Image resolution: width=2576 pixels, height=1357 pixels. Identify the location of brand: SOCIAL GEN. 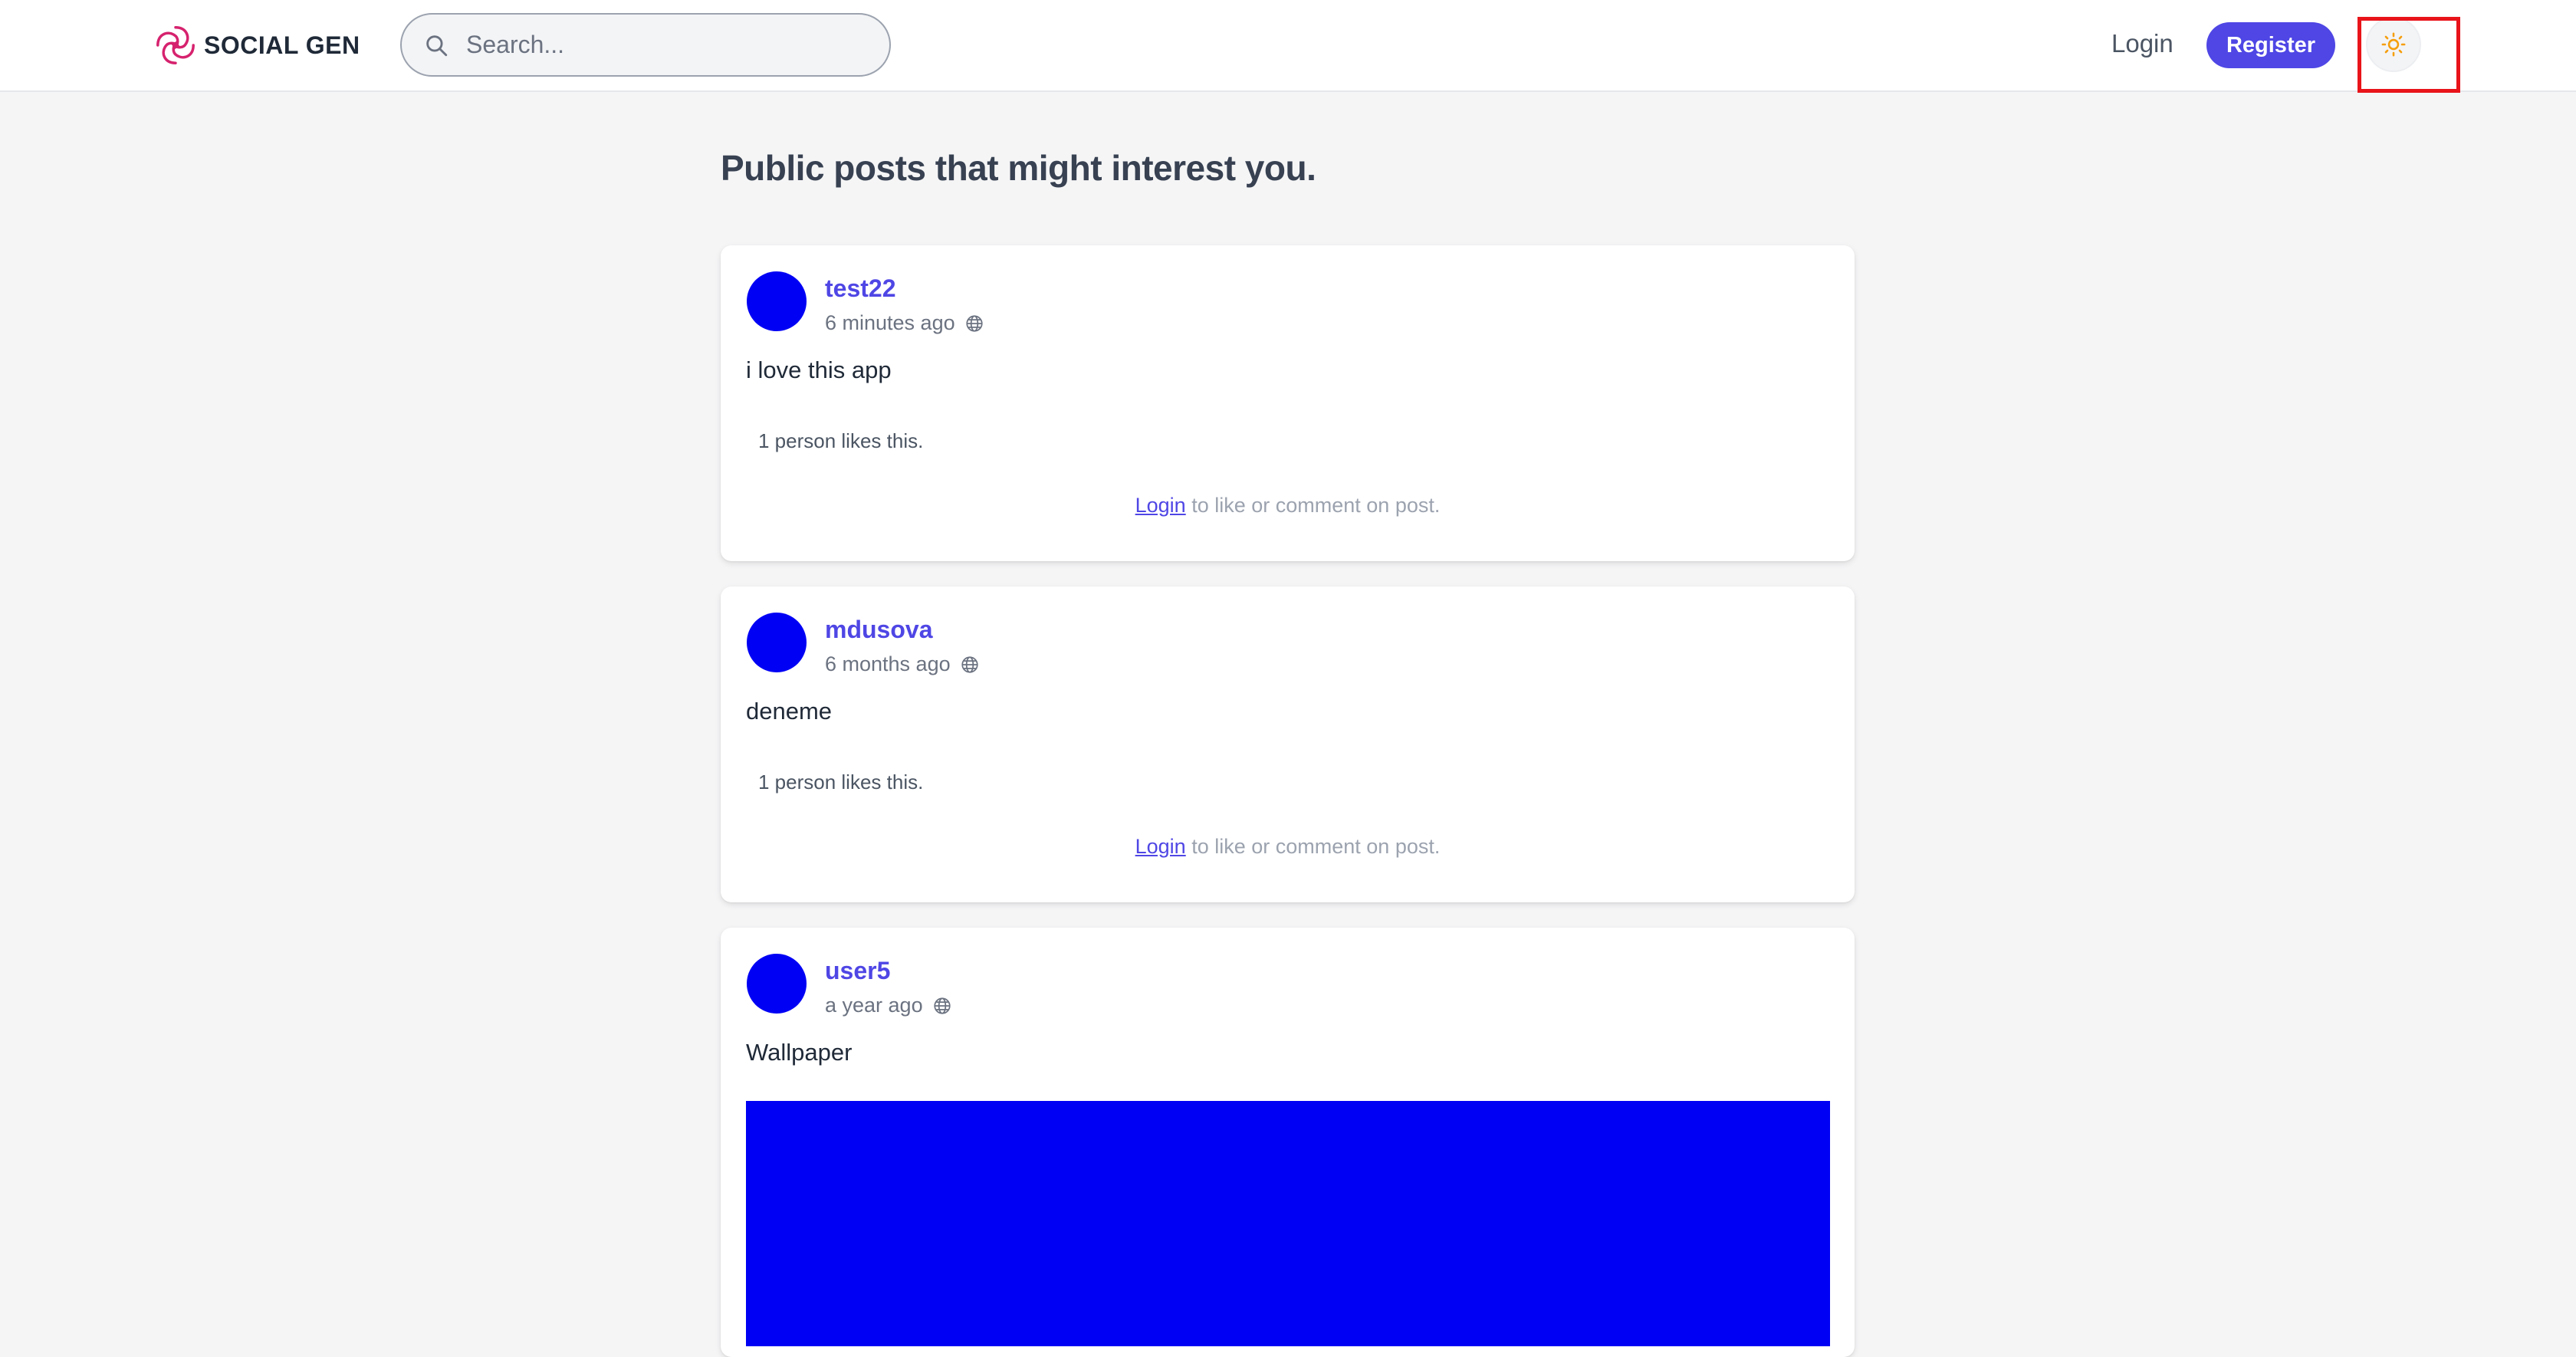
(257, 45).